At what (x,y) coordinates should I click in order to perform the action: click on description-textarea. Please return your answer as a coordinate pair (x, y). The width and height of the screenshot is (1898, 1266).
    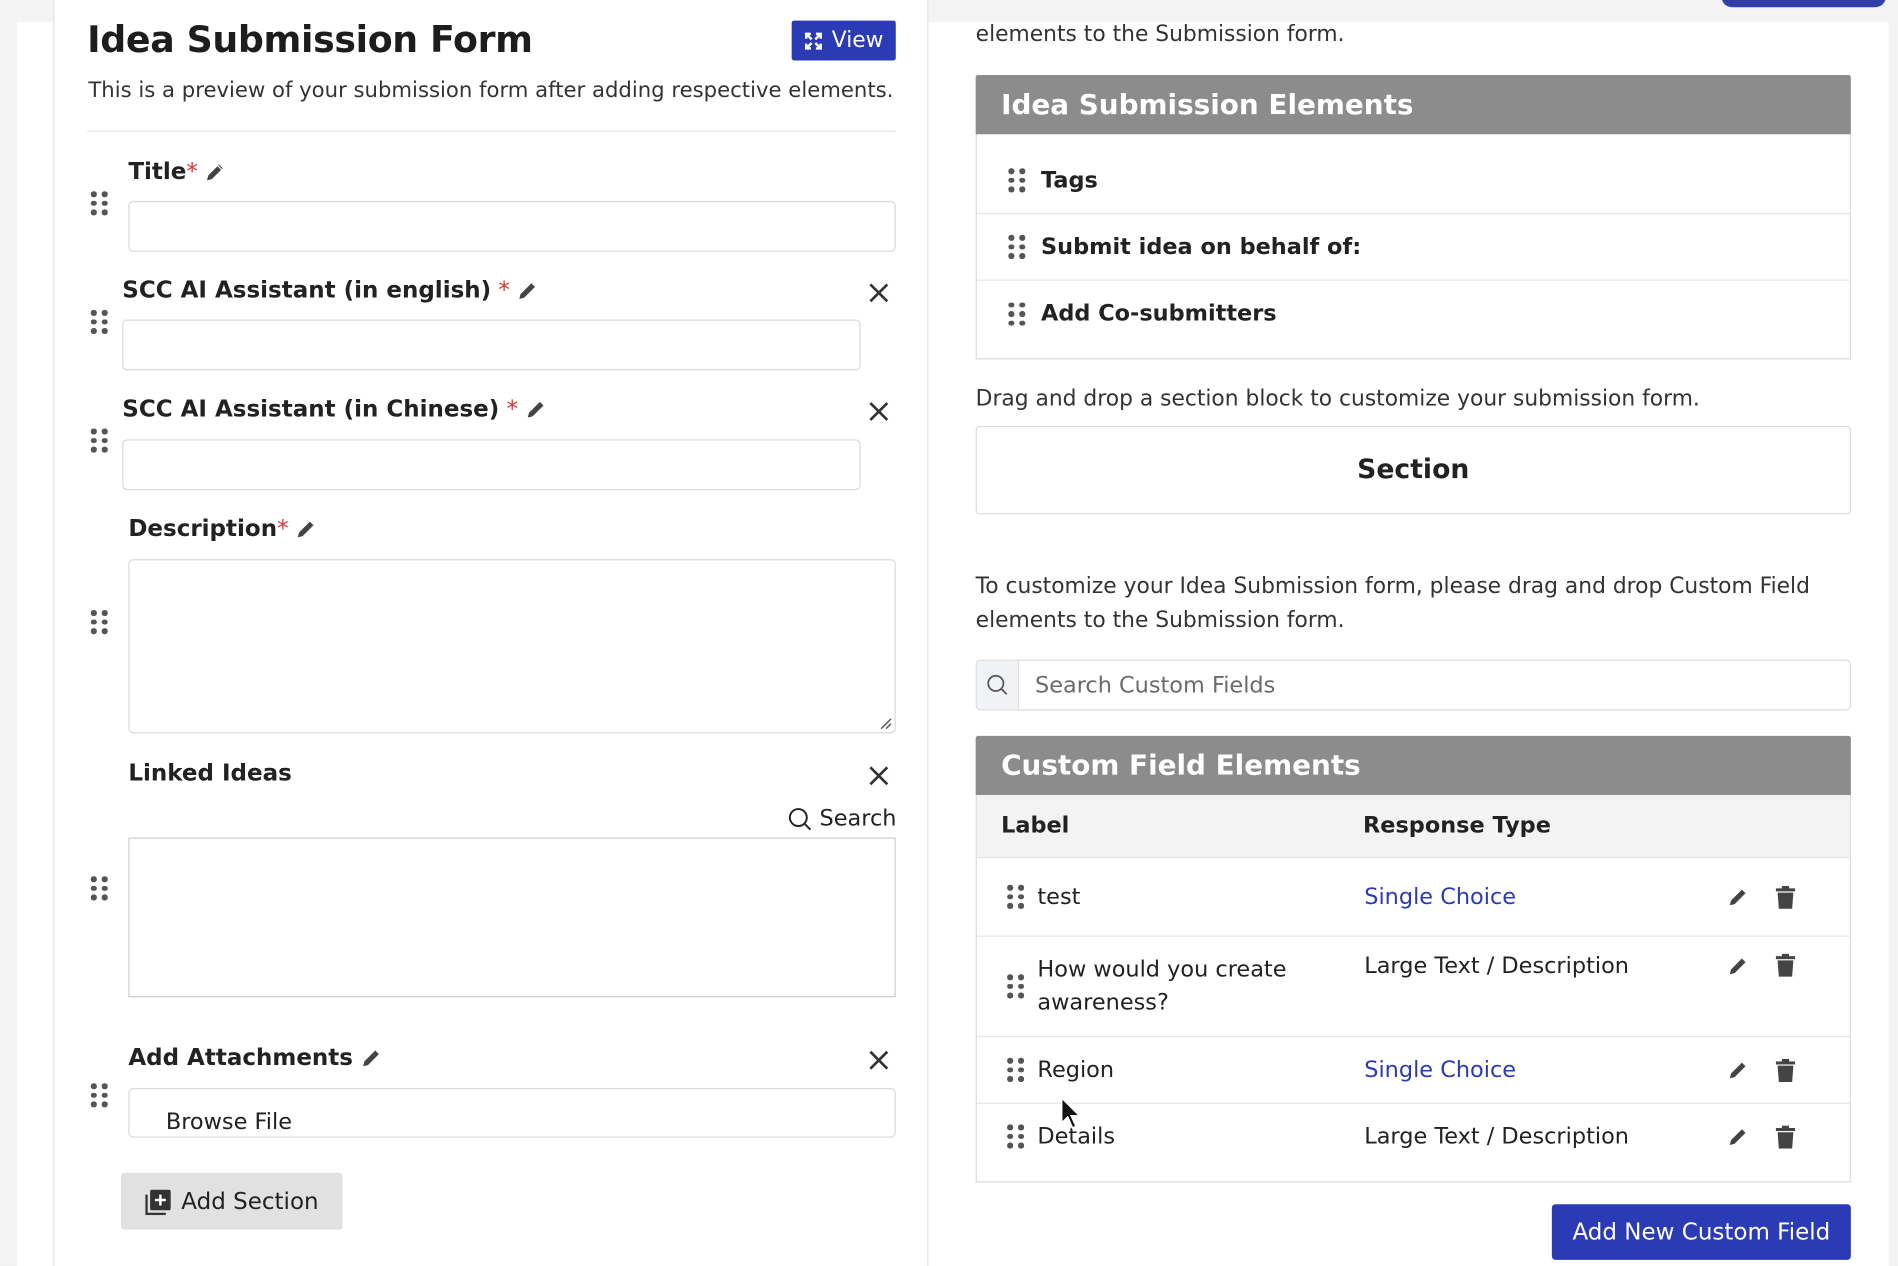
    Looking at the image, I should click on (512, 646).